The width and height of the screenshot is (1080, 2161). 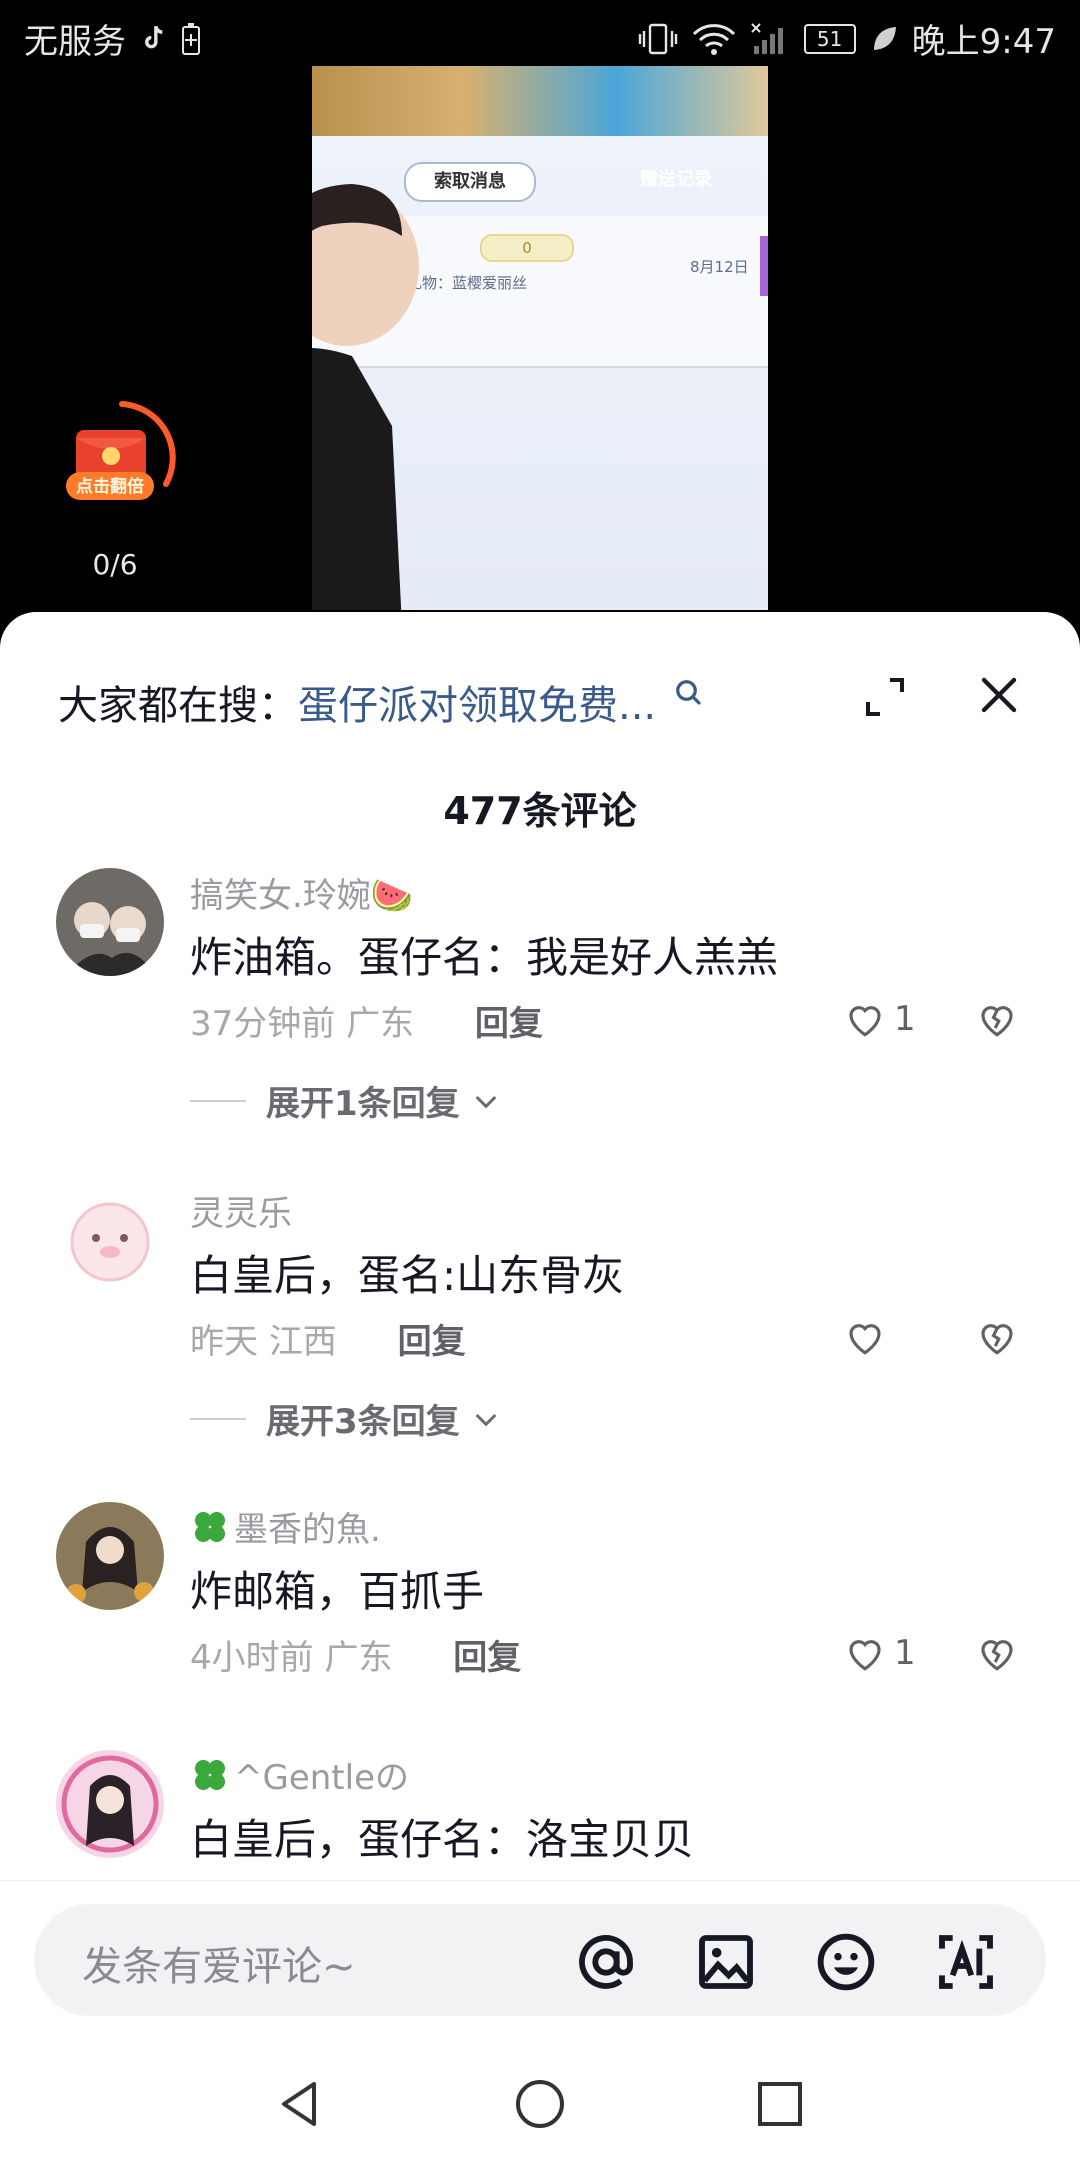 I want to click on tiktok-icon, so click(x=154, y=36).